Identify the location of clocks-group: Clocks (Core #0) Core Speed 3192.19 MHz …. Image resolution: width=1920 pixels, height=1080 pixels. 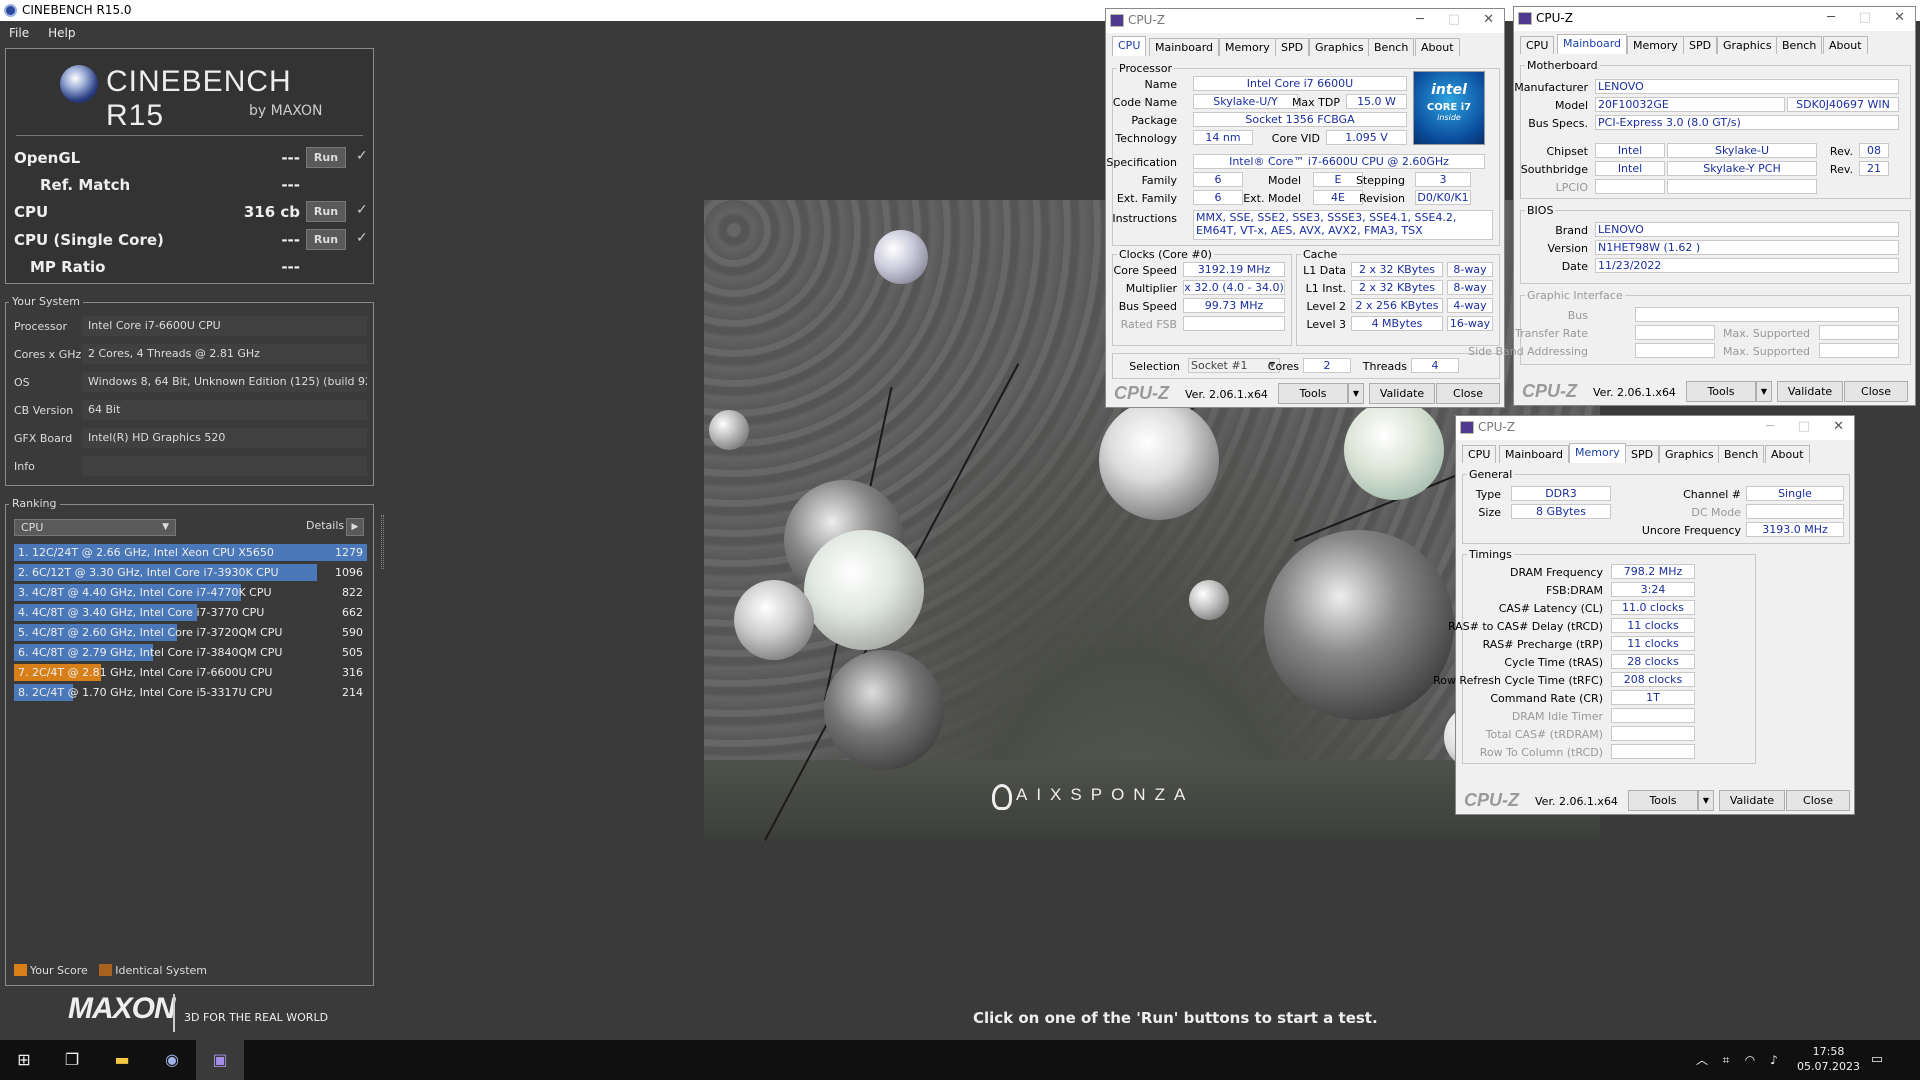
(1202, 297).